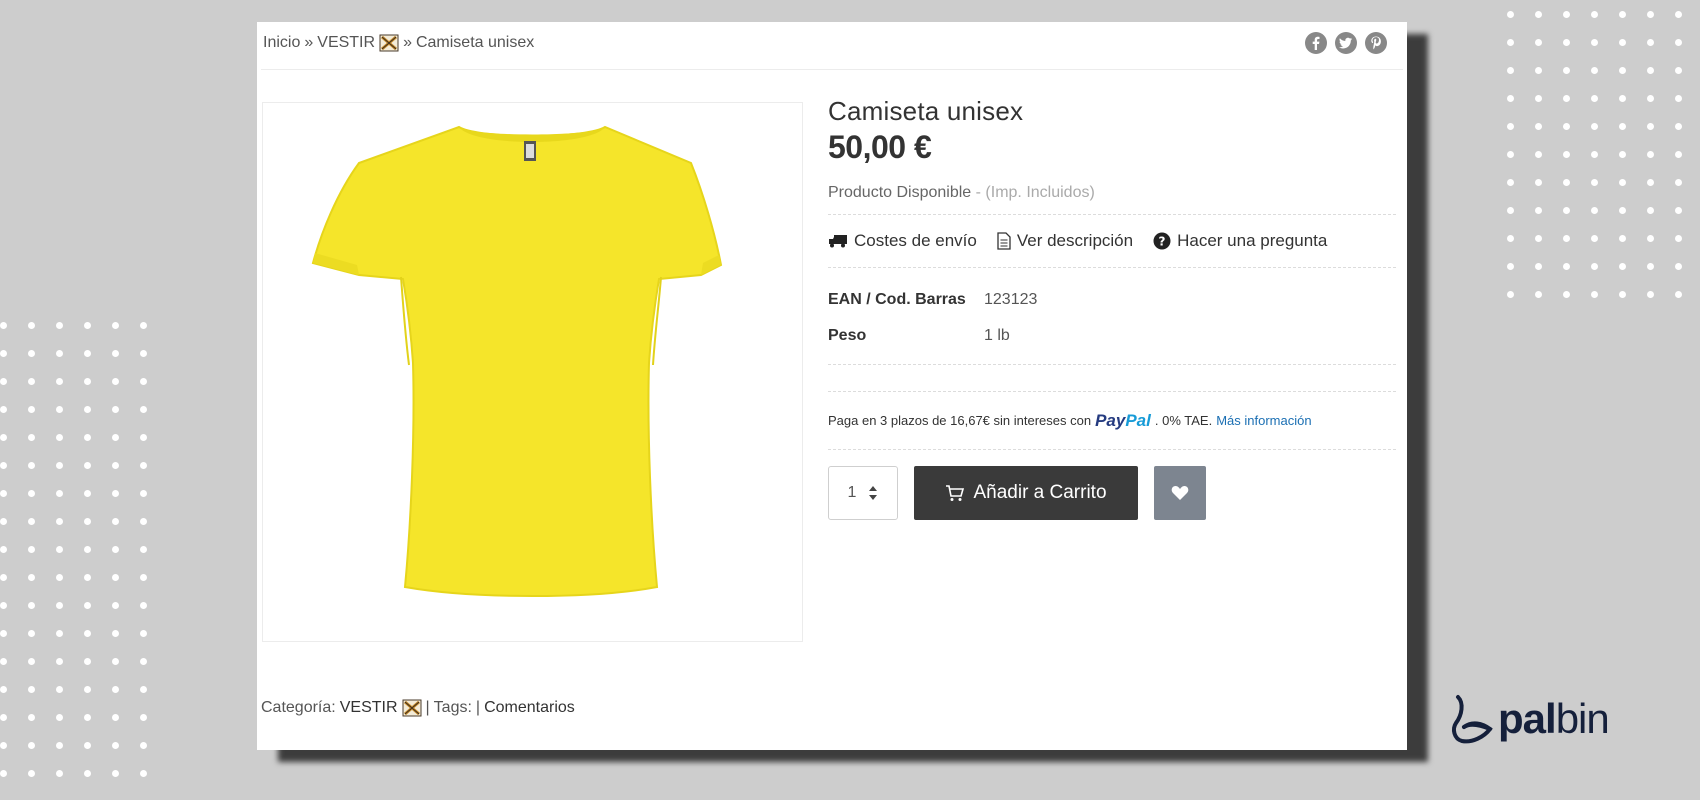  Describe the element at coordinates (369, 708) in the screenshot. I see `category-link: VESTIR` at that location.